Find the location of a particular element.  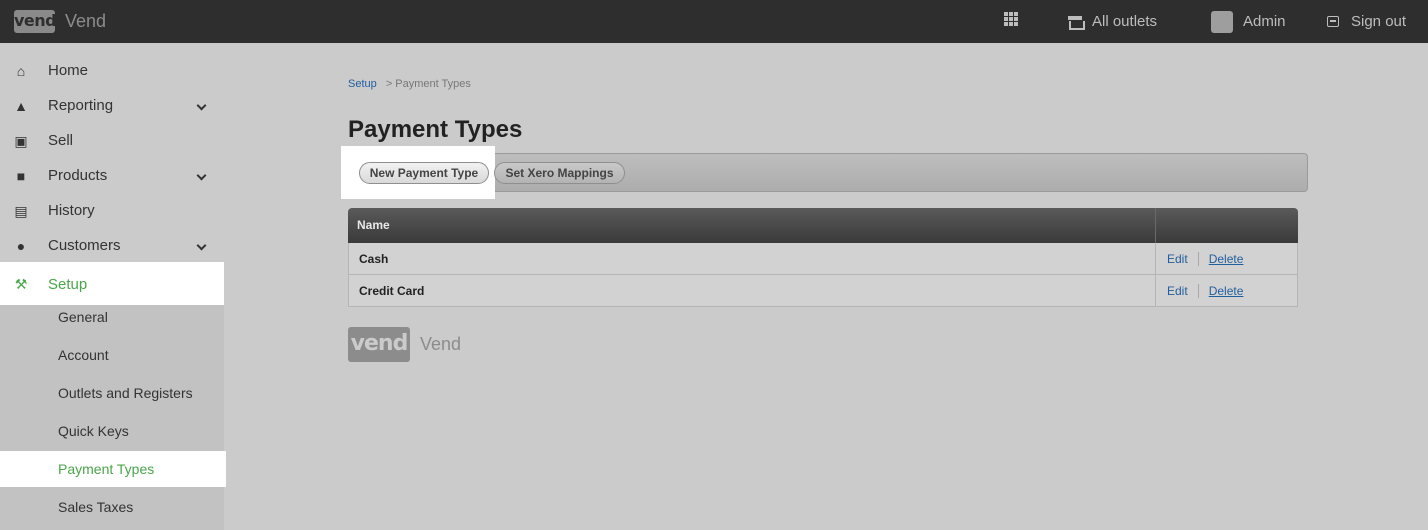

user-menu: Admin is located at coordinates (1248, 21).